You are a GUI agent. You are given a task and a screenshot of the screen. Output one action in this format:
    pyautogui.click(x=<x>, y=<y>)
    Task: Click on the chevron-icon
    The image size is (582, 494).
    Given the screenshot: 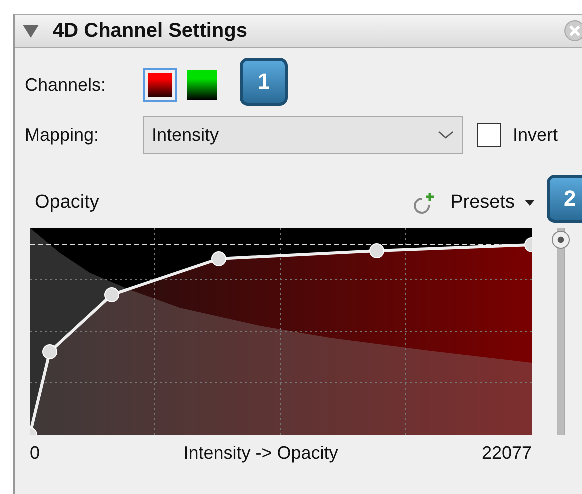 What is the action you would take?
    pyautogui.click(x=446, y=135)
    